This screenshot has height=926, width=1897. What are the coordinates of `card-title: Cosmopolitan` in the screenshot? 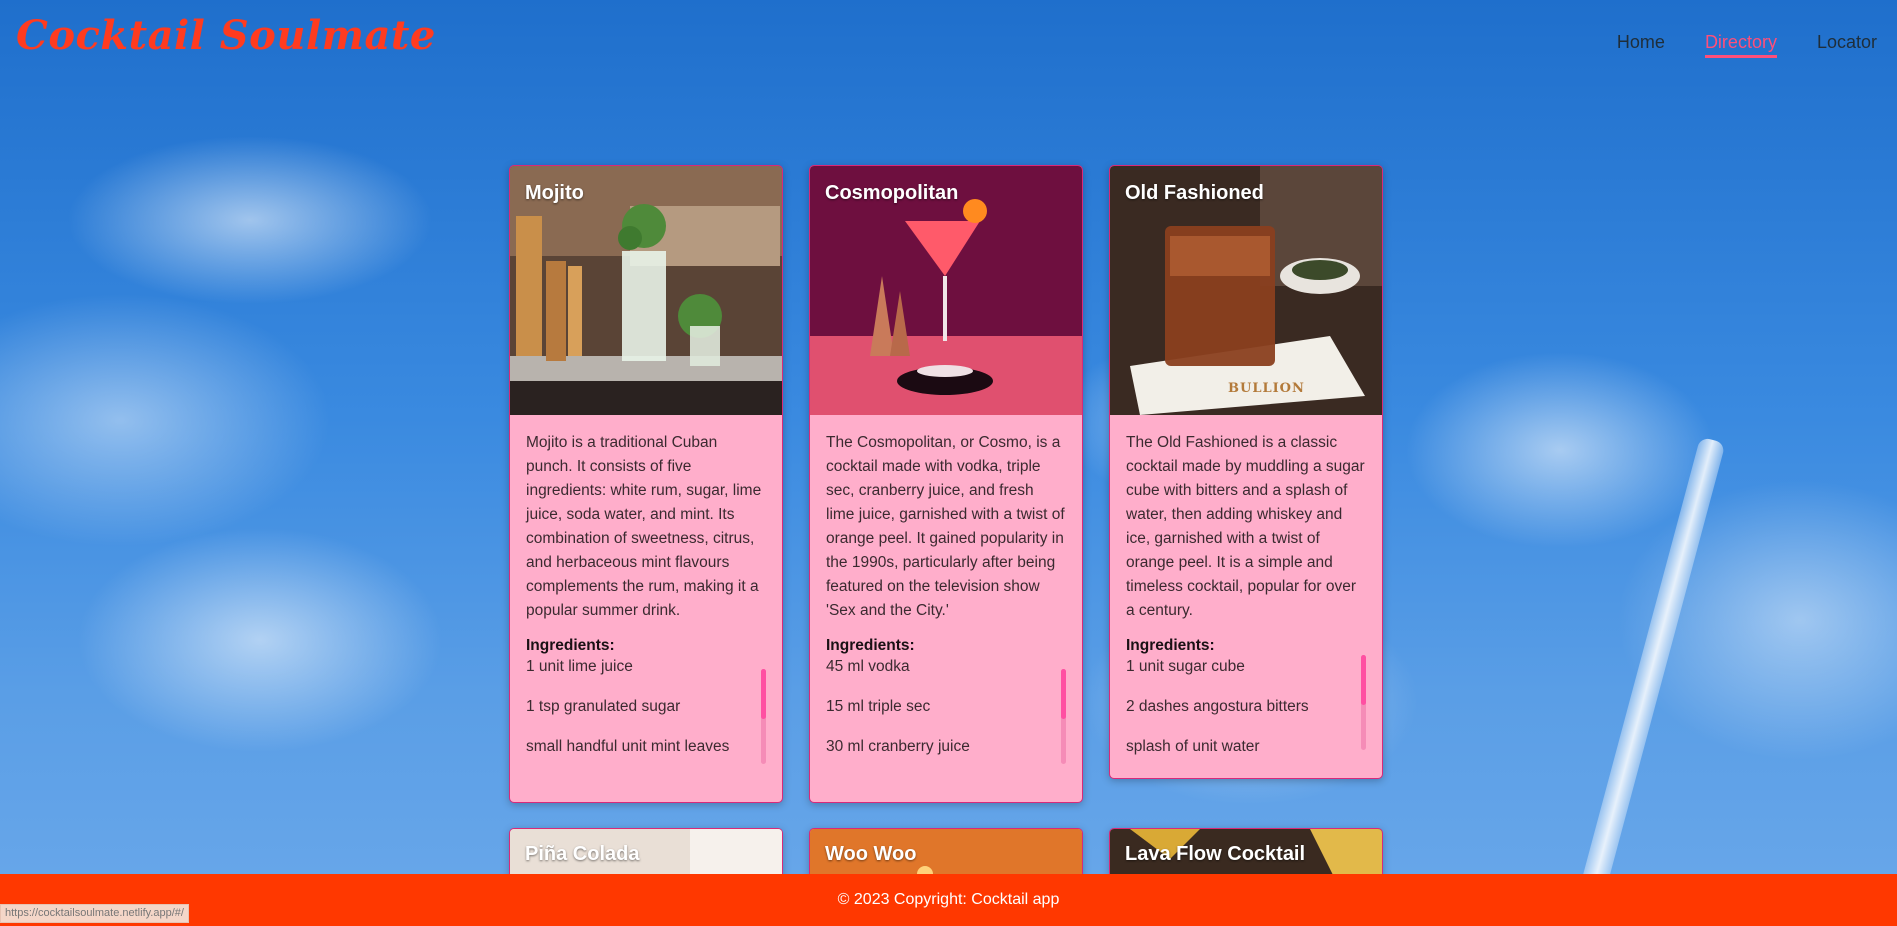 It's located at (892, 193).